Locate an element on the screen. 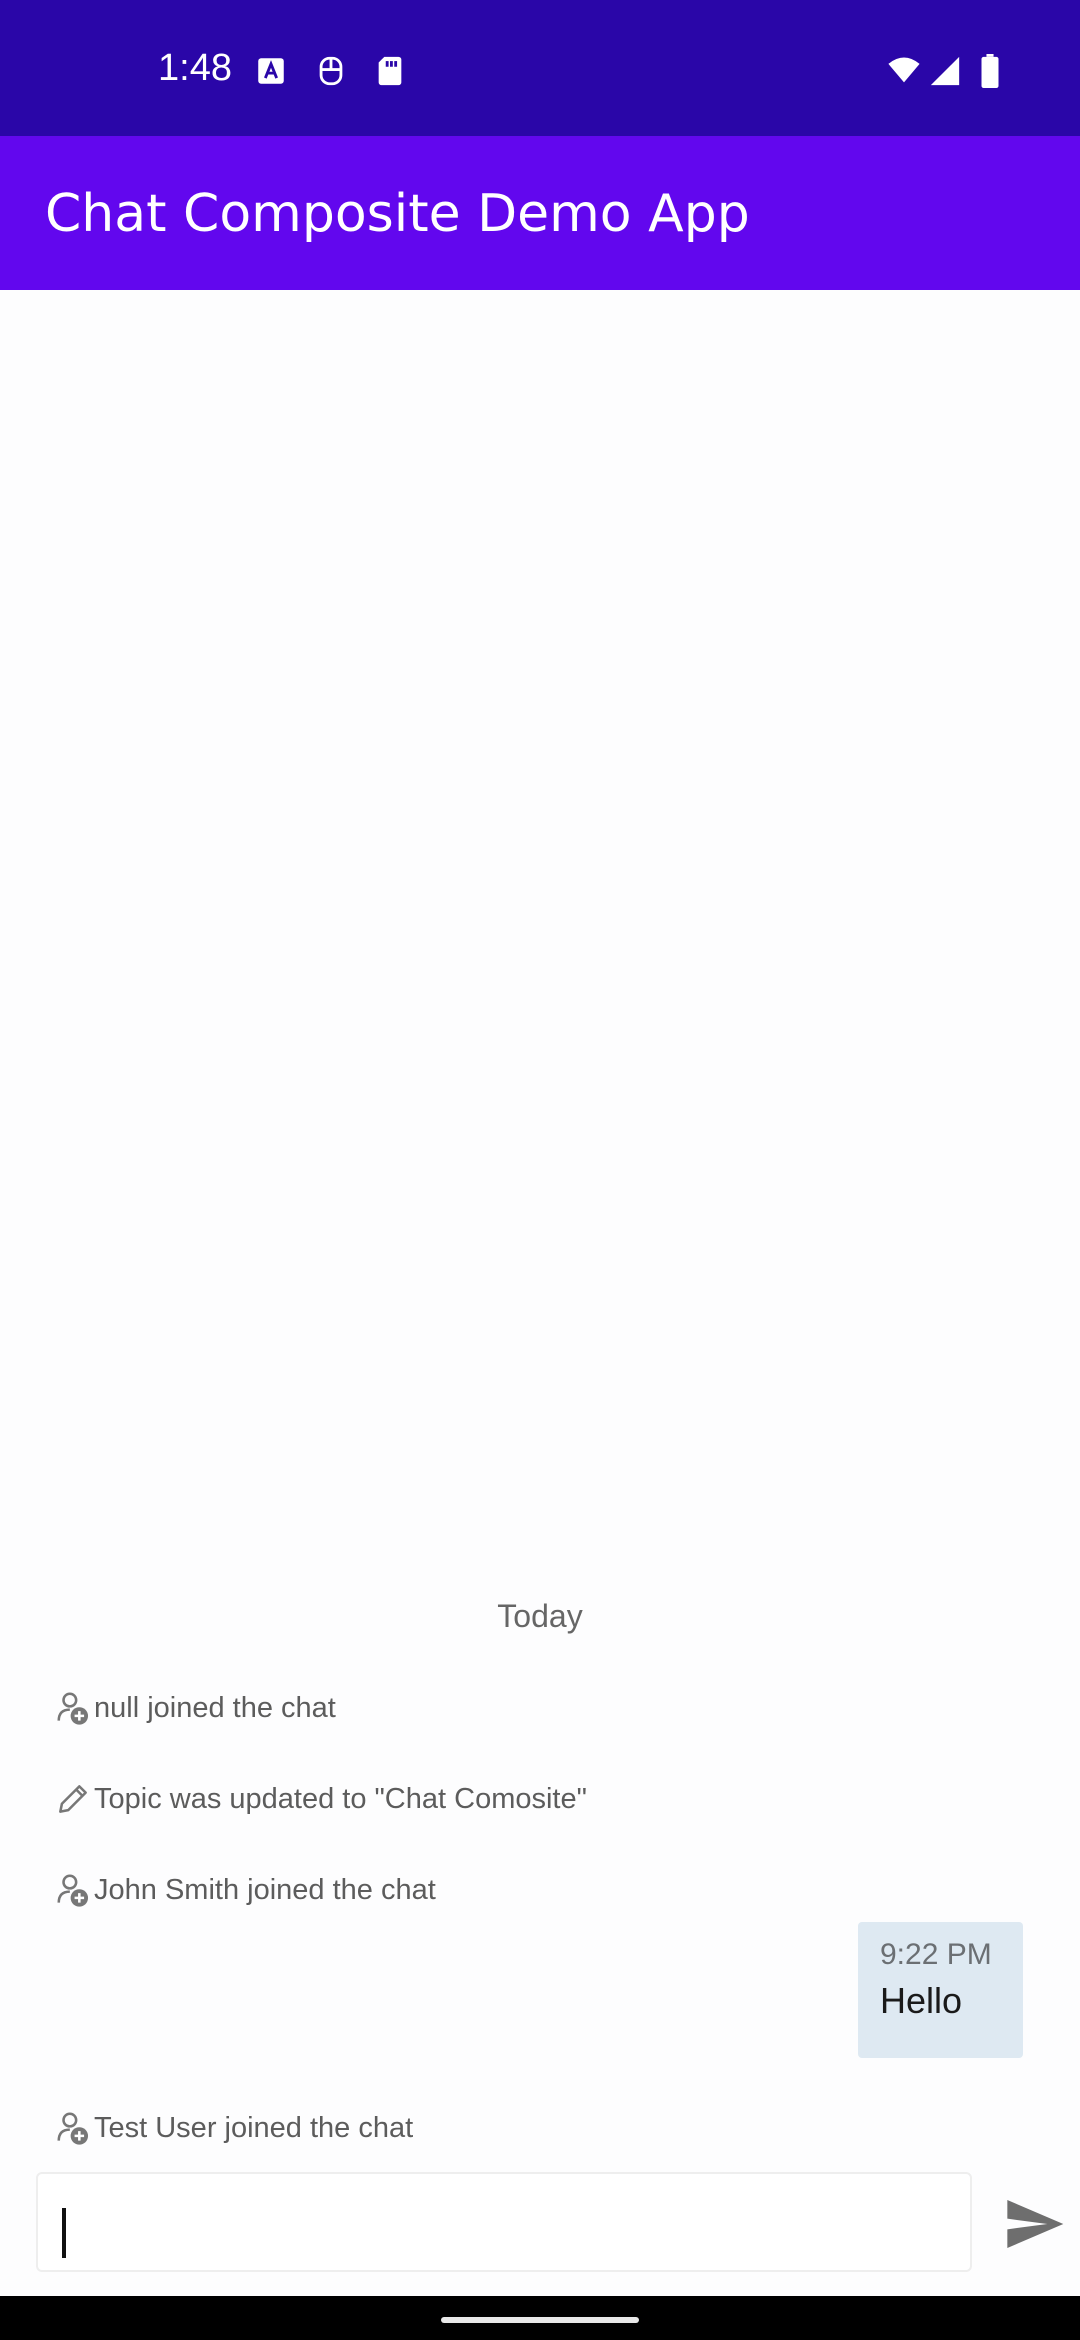 The width and height of the screenshot is (1080, 2340). system-message: John Smith joined the chat is located at coordinates (245, 1890).